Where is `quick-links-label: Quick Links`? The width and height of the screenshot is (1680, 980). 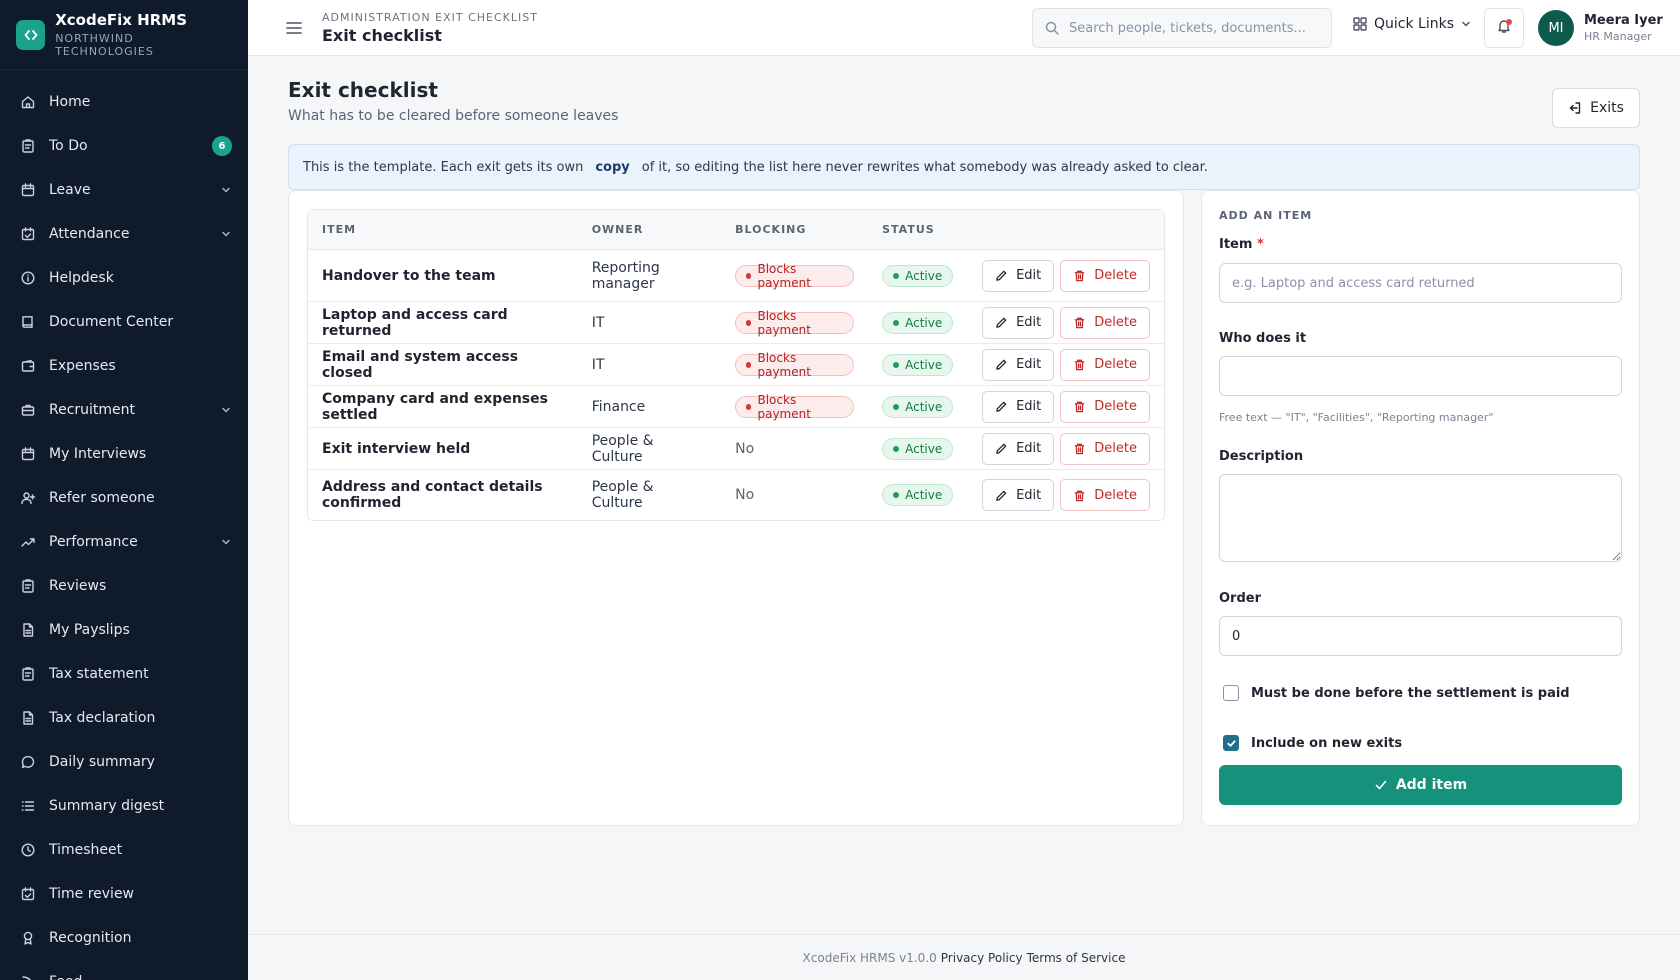 quick-links-label: Quick Links is located at coordinates (1414, 24).